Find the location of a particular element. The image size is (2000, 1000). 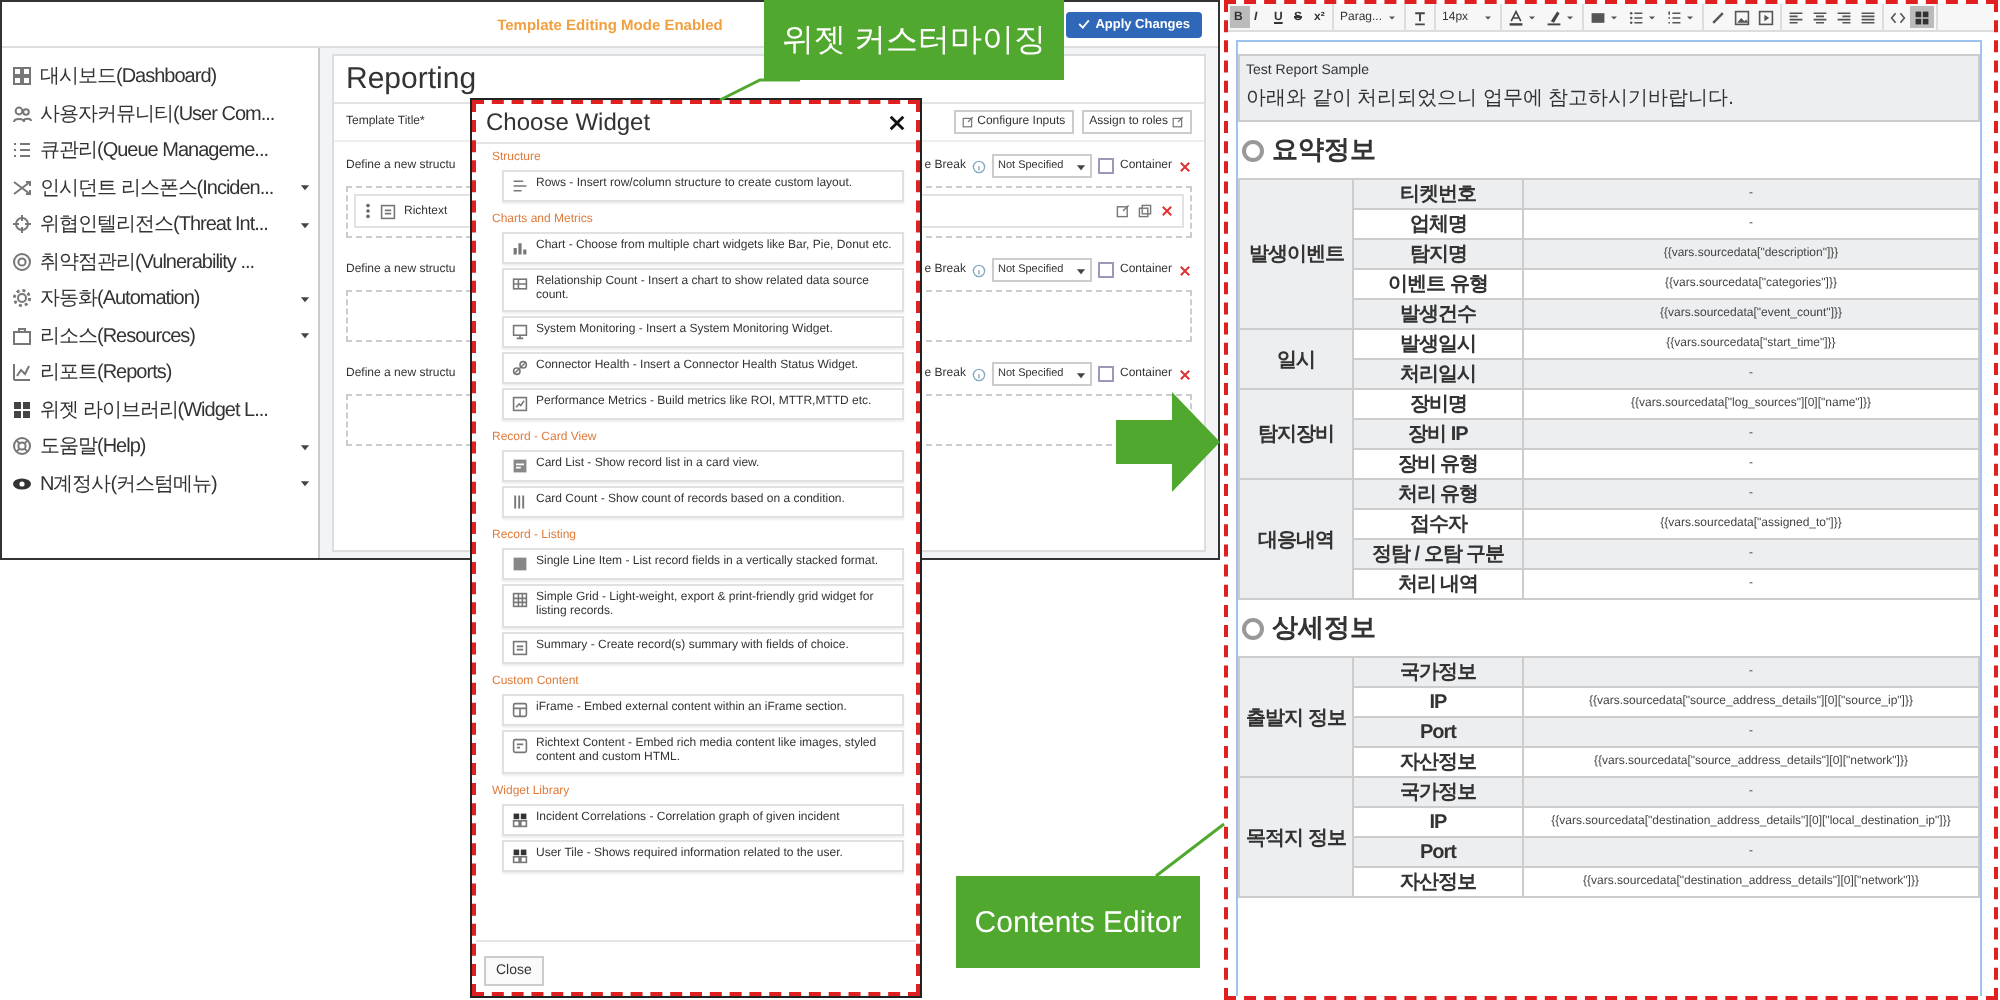

table-cell: 자산정보 is located at coordinates (1438, 882).